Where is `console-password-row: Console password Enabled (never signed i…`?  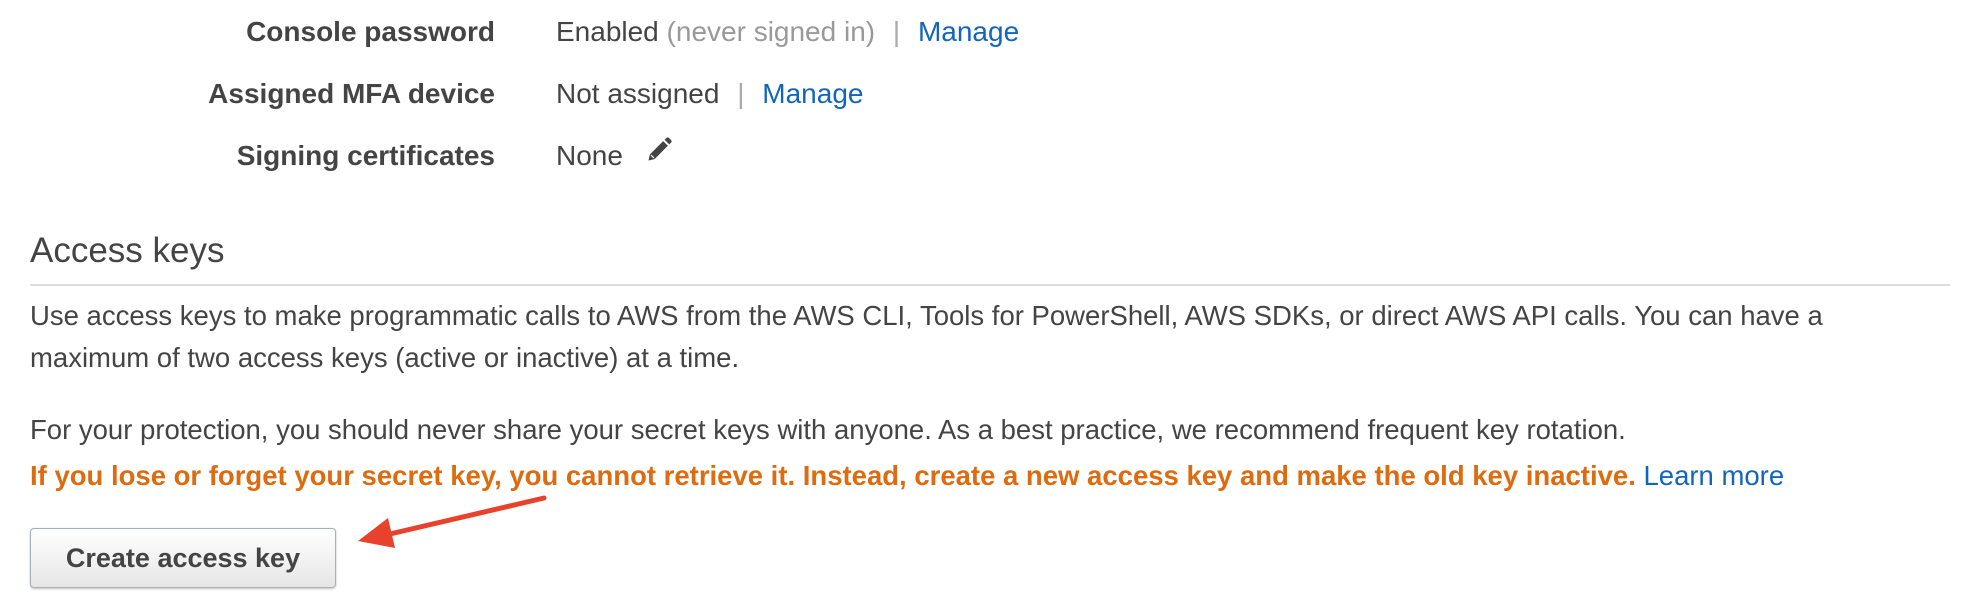 console-password-row: Console password Enabled (never signed i… is located at coordinates (989, 32).